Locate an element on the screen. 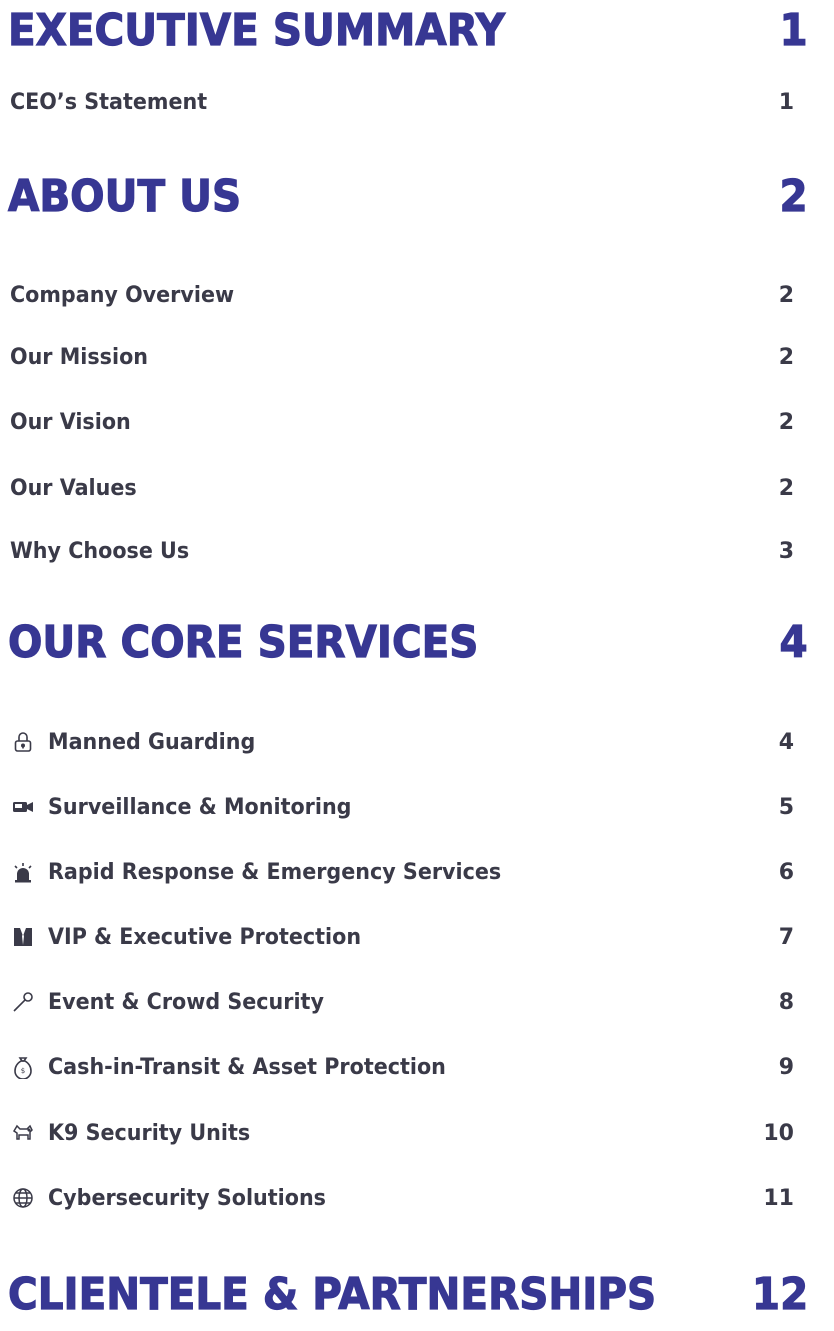 The width and height of the screenshot is (834, 1331). toc-entry-label: Why Choose Us is located at coordinates (100, 551).